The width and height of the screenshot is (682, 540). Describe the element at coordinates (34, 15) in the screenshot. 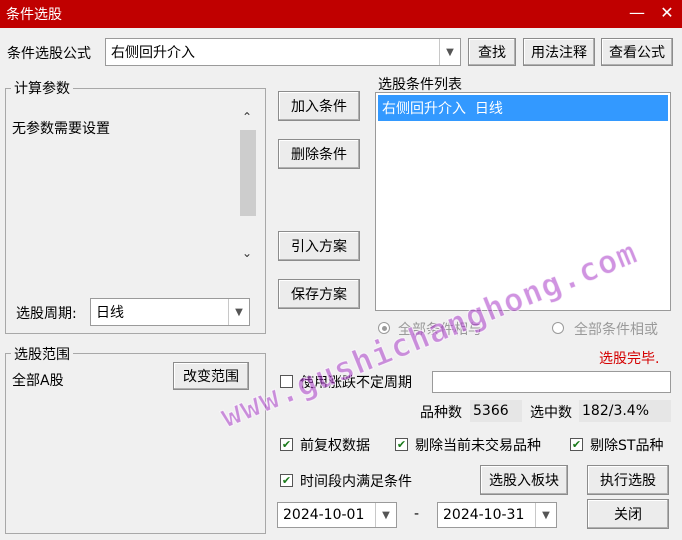

I see `window-title: 条件选股` at that location.